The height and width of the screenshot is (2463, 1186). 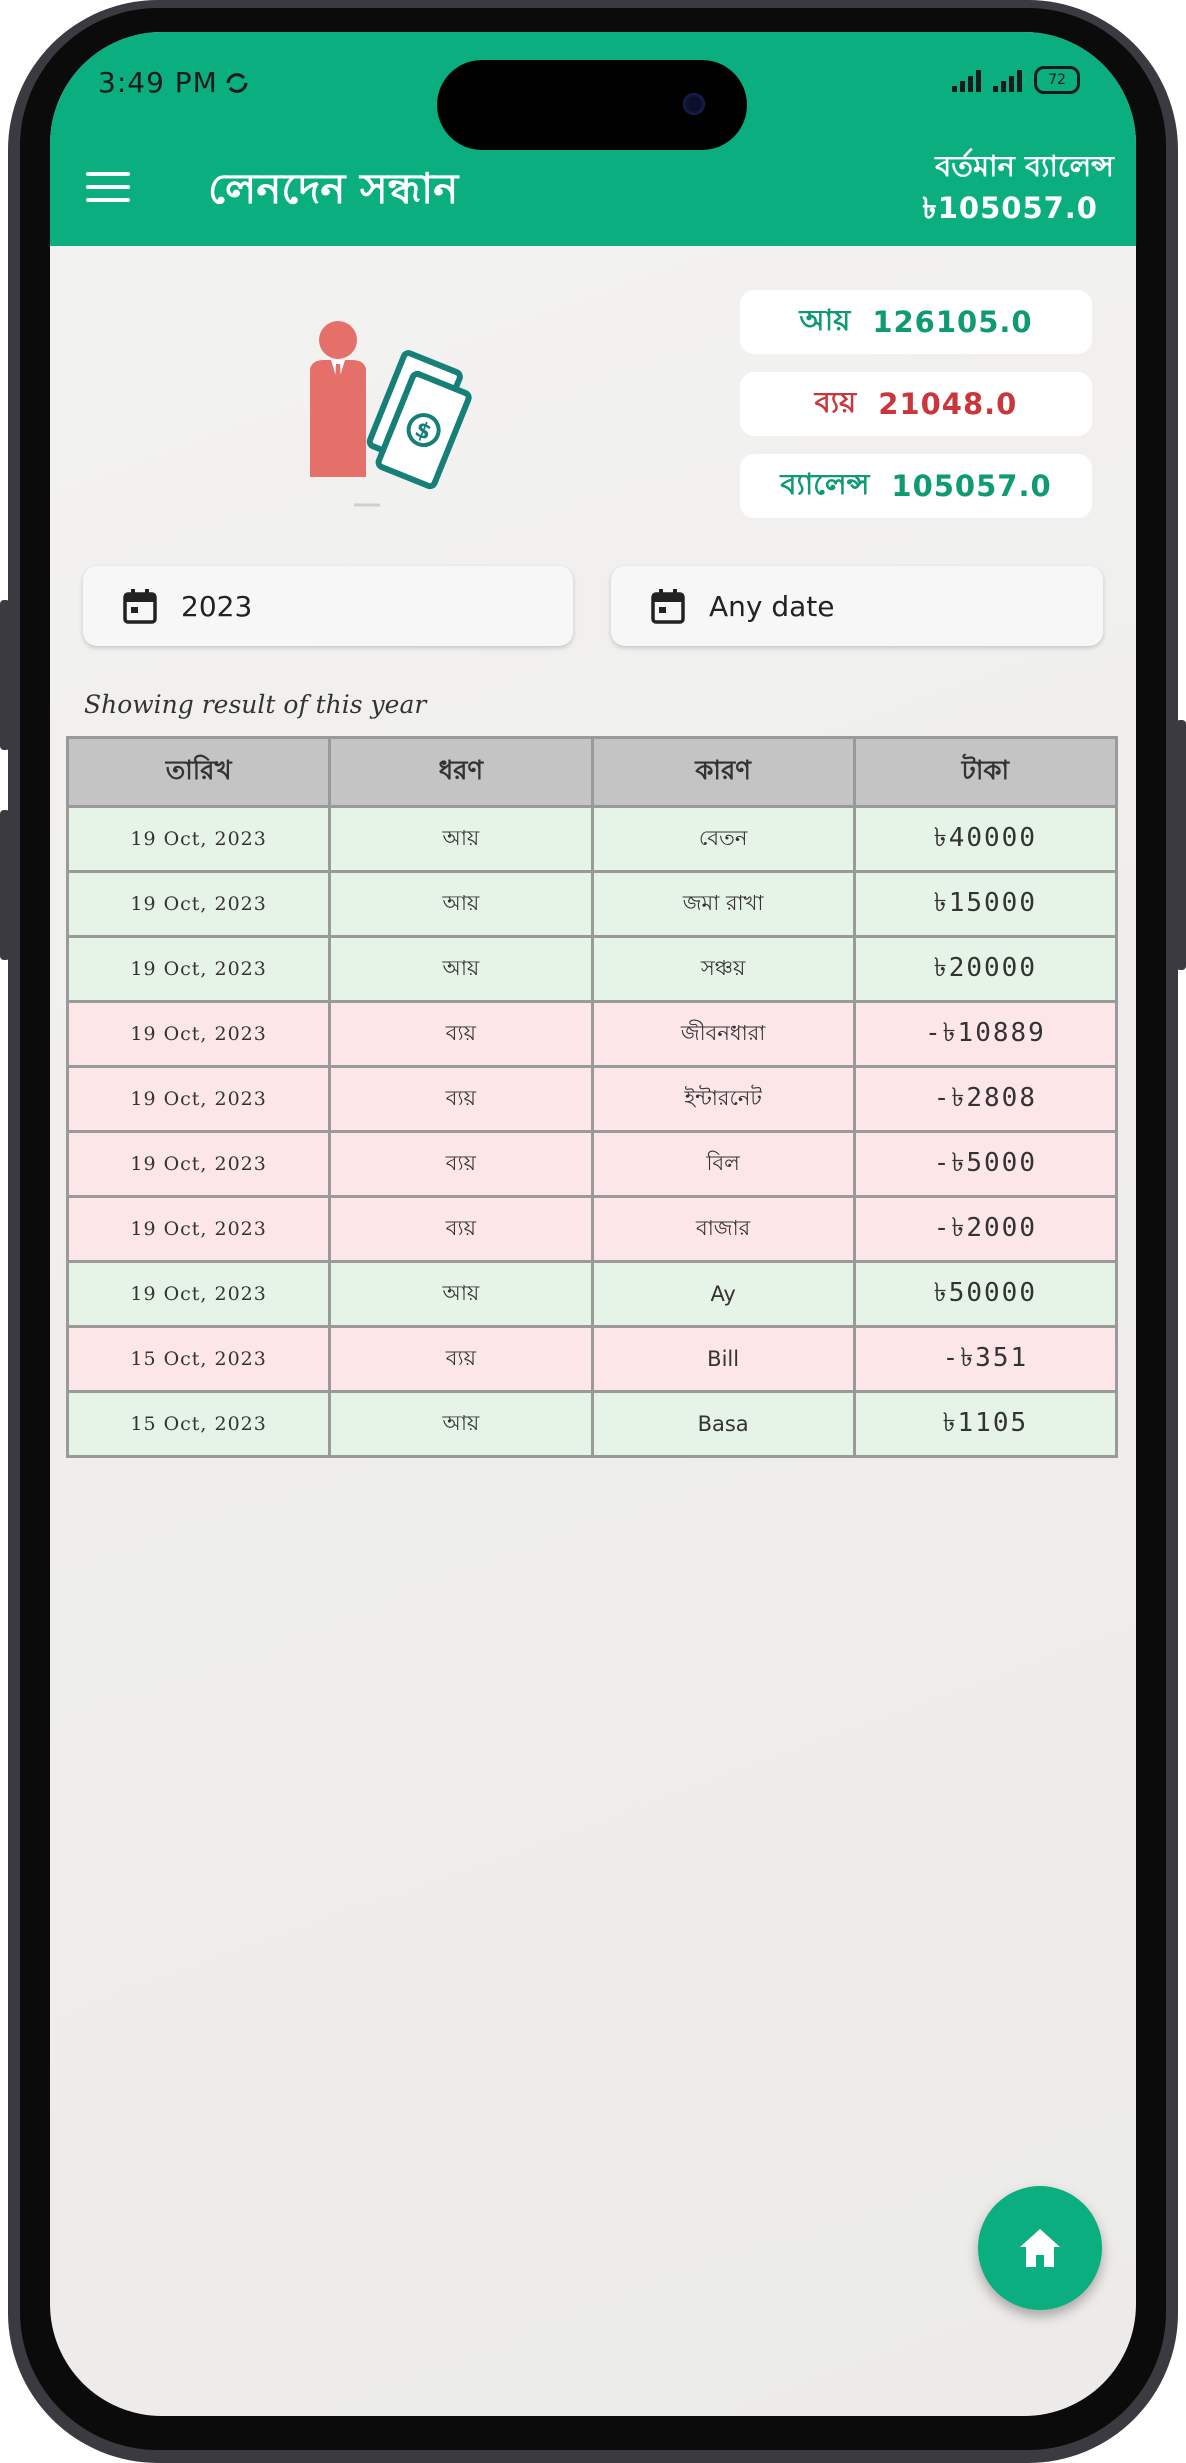 I want to click on cell-amount: -৳2000, so click(x=985, y=1229).